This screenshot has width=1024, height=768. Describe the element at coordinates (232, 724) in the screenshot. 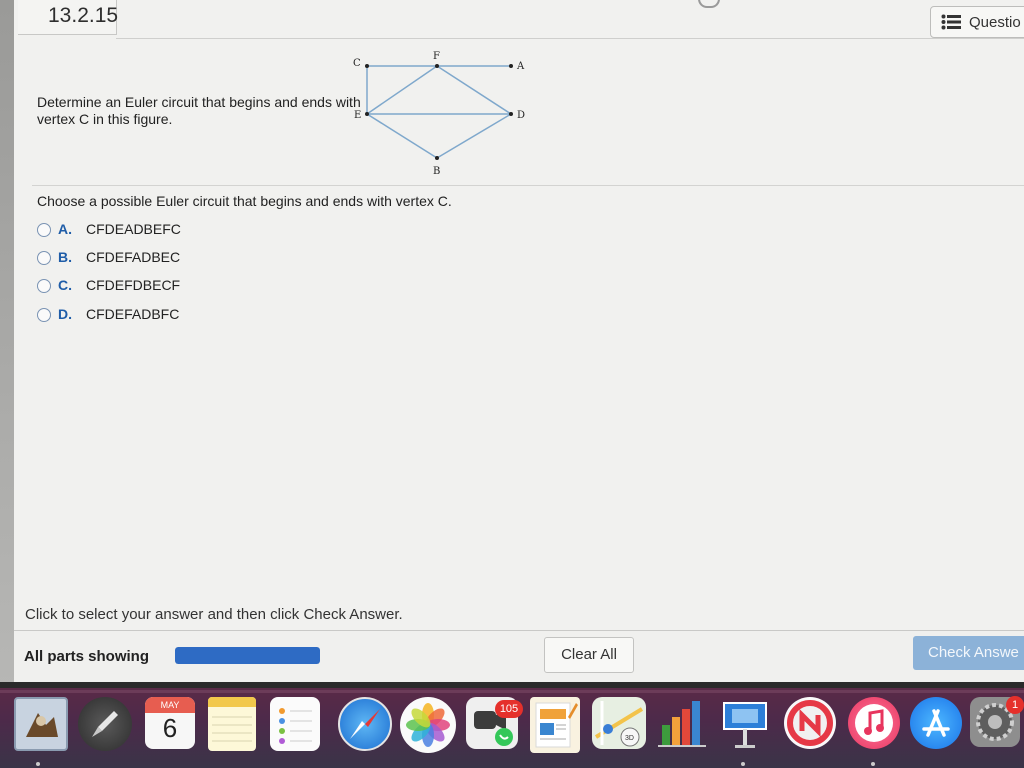

I see `notes-icon` at that location.